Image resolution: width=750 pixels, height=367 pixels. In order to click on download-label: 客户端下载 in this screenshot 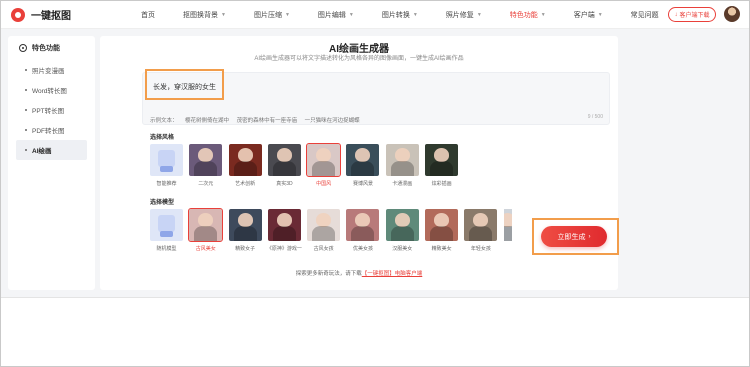, I will do `click(694, 16)`.